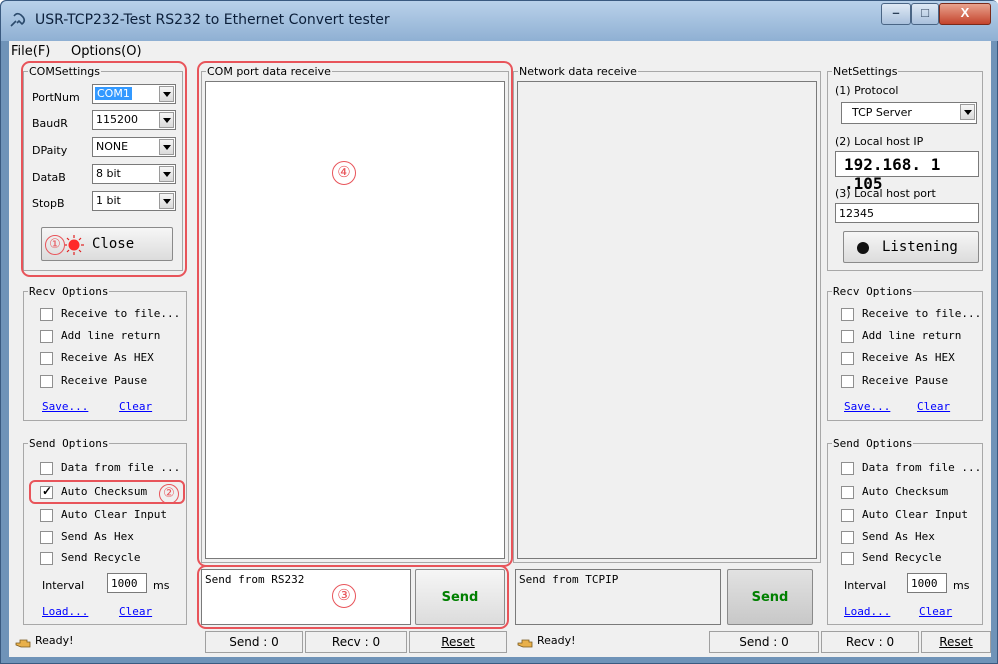  Describe the element at coordinates (911, 538) in the screenshot. I see `right-send-hex-checkbox: Send As Hex` at that location.